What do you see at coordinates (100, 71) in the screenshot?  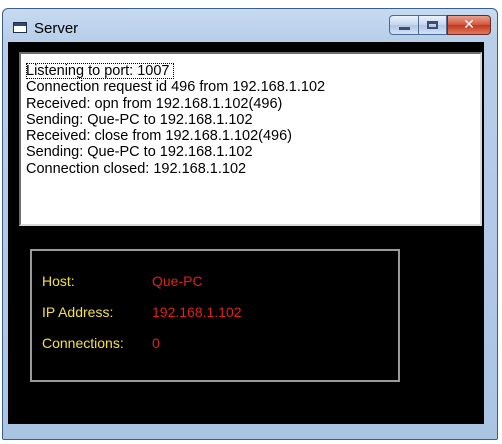 I see `log-line-text: Listening to port: 1007` at bounding box center [100, 71].